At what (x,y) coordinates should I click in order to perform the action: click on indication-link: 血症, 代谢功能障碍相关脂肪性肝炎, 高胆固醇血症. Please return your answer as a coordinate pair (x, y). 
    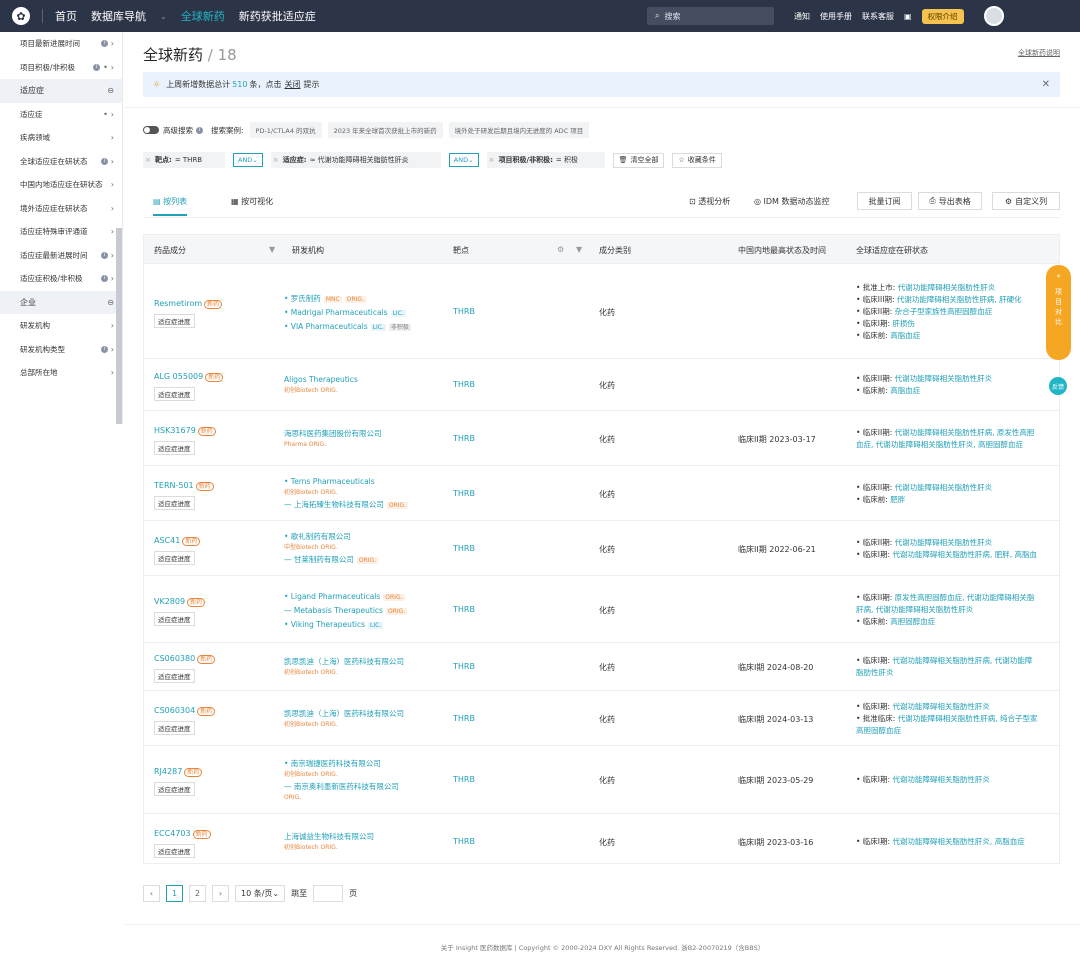
    Looking at the image, I should click on (939, 444).